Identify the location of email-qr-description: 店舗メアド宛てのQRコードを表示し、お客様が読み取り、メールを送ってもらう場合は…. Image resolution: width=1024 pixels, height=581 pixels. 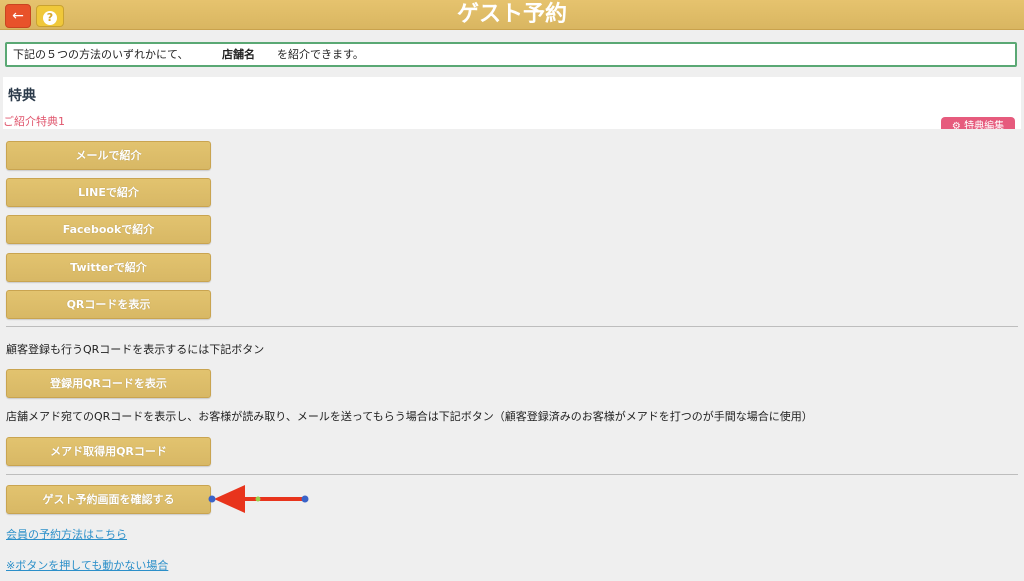
(409, 416).